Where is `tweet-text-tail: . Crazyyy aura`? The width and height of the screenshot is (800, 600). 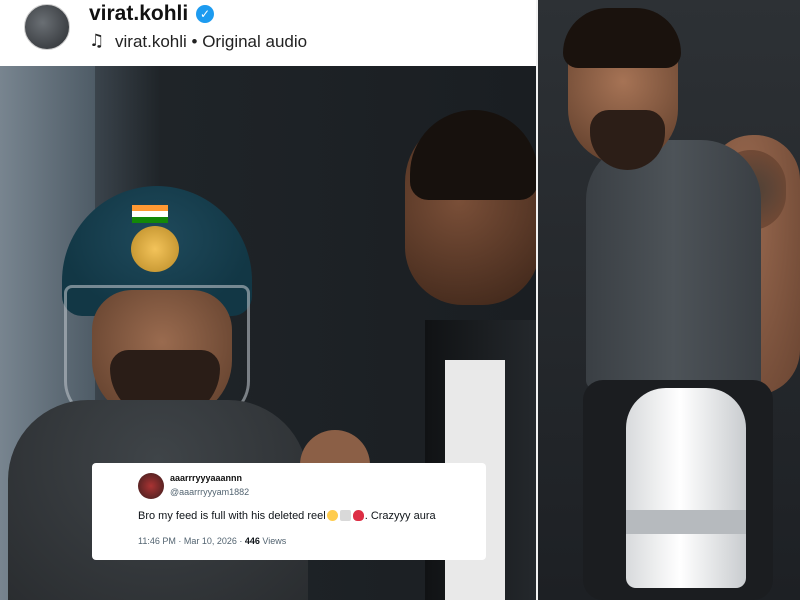
tweet-text-tail: . Crazyyy aura is located at coordinates (400, 516).